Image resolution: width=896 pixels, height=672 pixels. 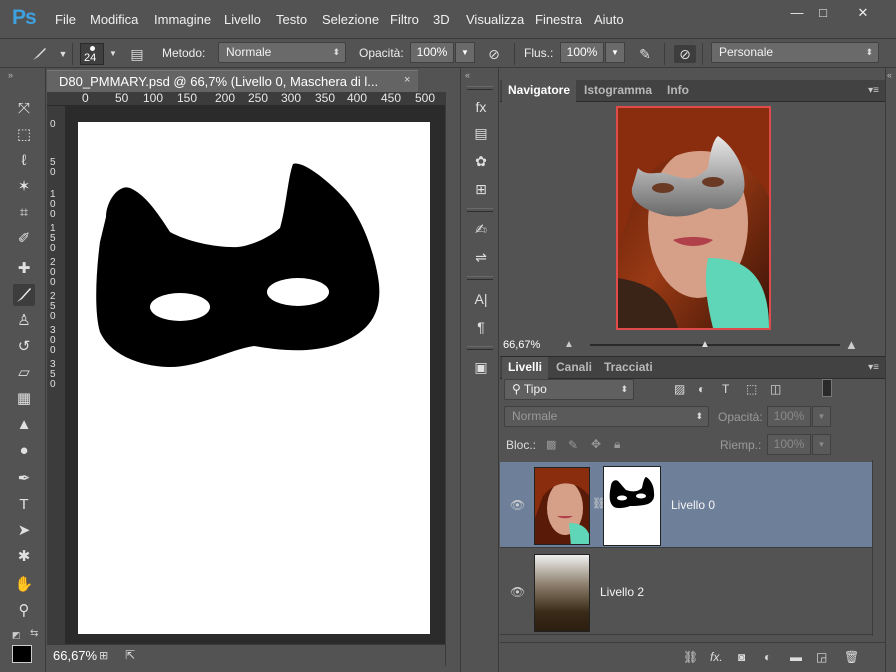 I want to click on properties-icon: ▤, so click(x=481, y=133).